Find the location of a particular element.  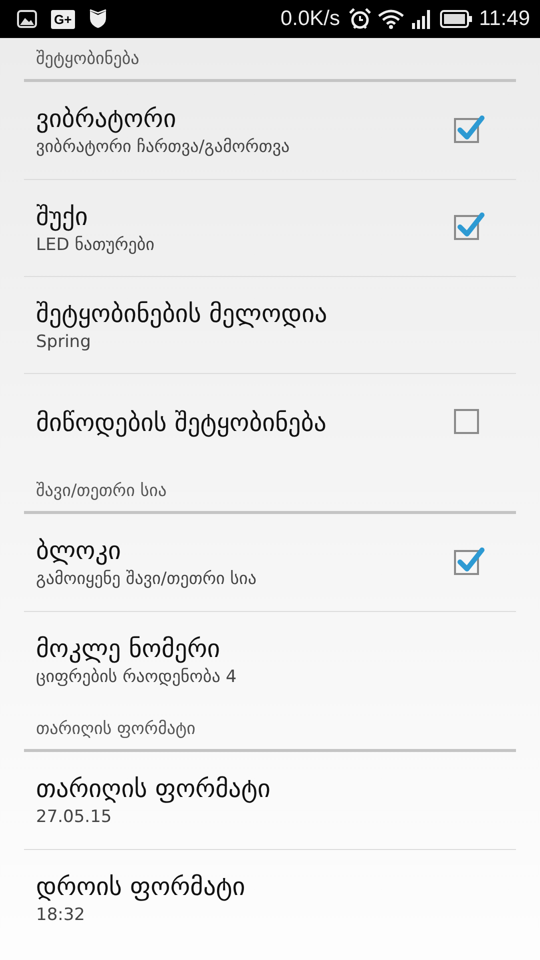

settings-item: მოკლე ნომერი ციფრების რაოდენობა 4 is located at coordinates (270, 659).